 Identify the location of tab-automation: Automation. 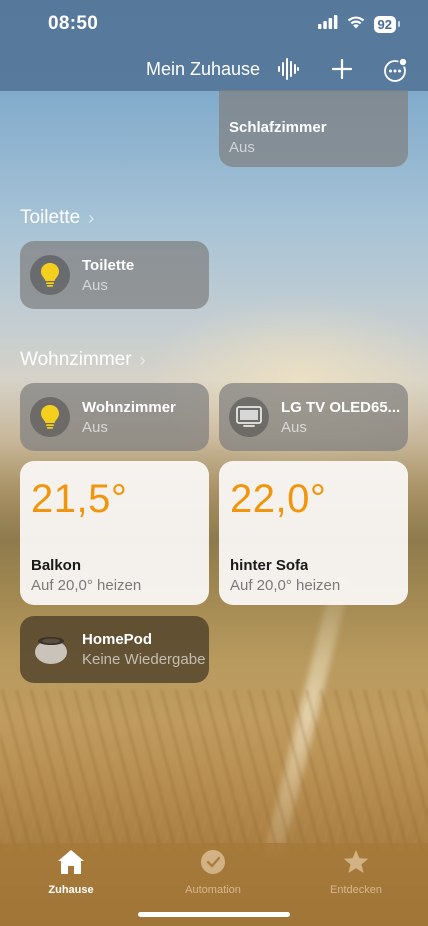
(213, 872).